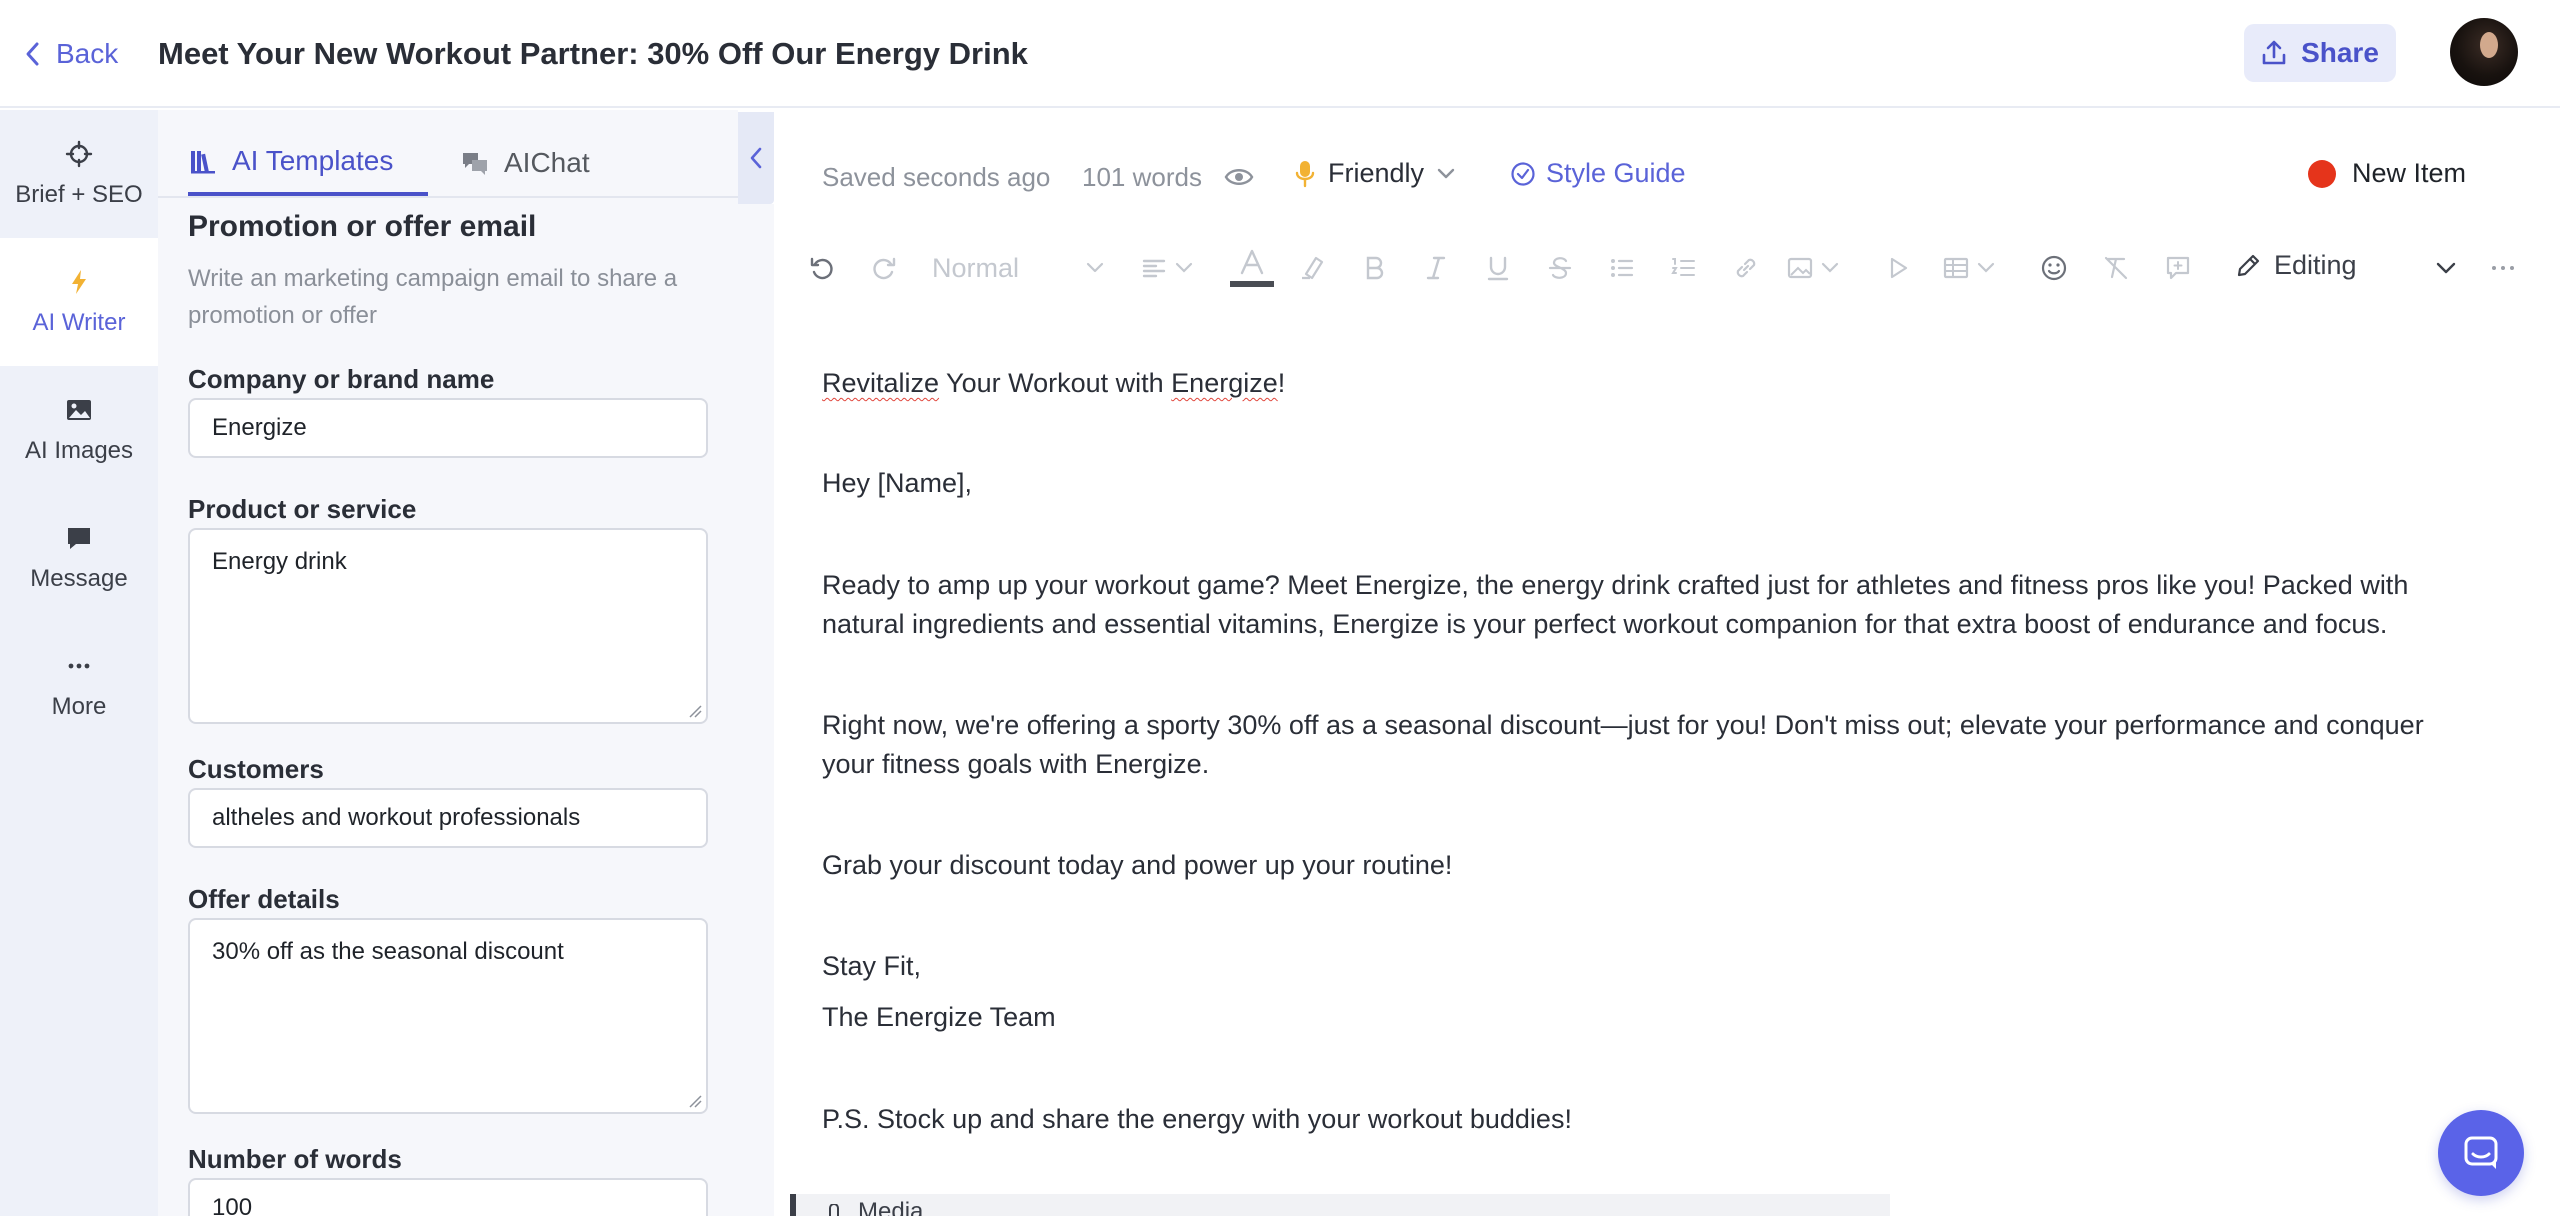 The height and width of the screenshot is (1216, 2560). What do you see at coordinates (448, 1016) in the screenshot?
I see `offer-textarea: 30% off as the seasonal discount` at bounding box center [448, 1016].